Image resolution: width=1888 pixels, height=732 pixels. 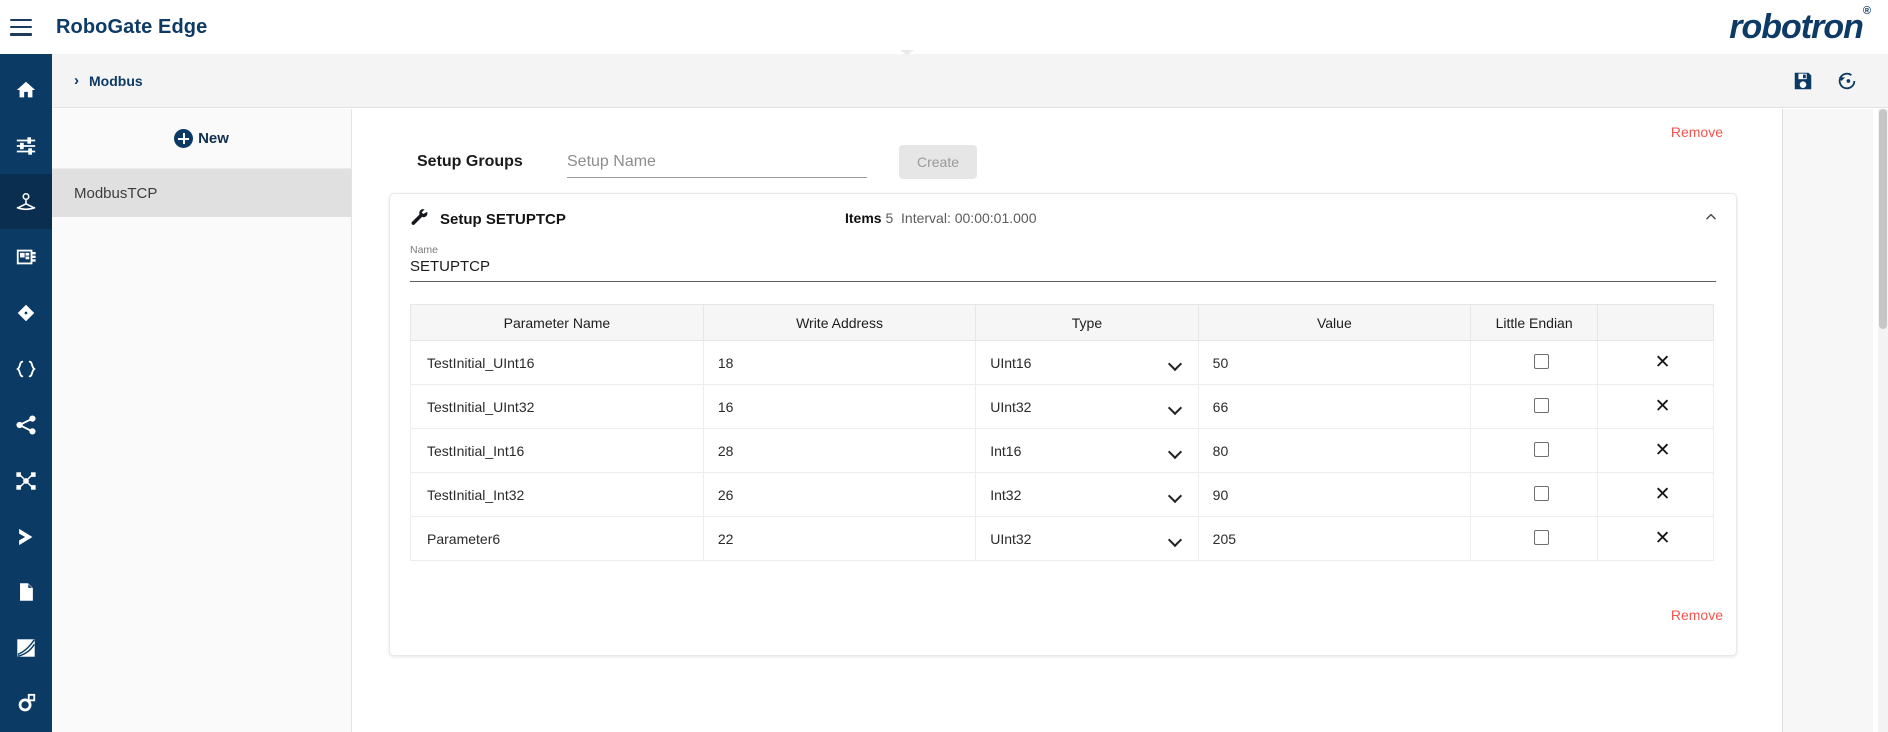 I want to click on new-button-label: New, so click(x=213, y=138).